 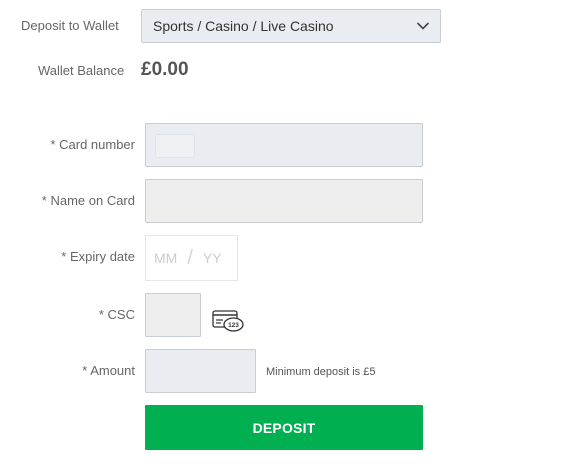 What do you see at coordinates (70, 25) in the screenshot?
I see `deposit-wallet-label: Deposit to Wallet` at bounding box center [70, 25].